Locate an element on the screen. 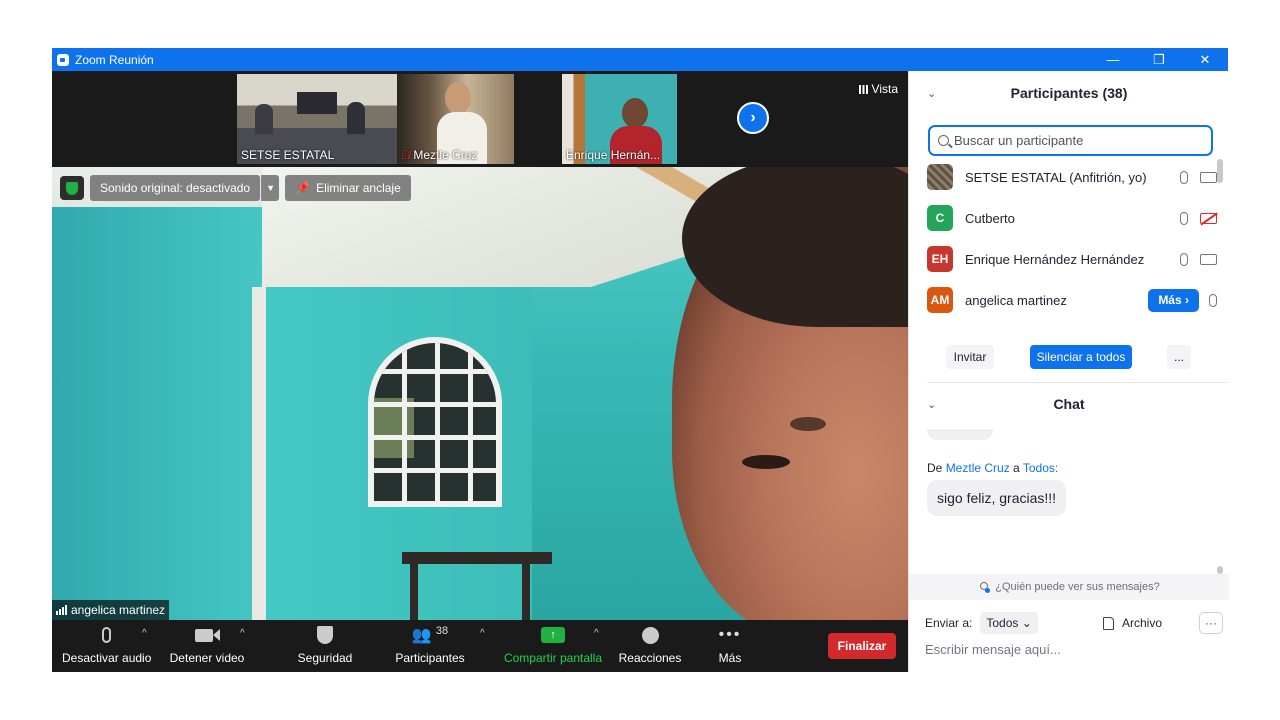 This screenshot has height=720, width=1280. original-sound-toggle: Sonido original: desactivado is located at coordinates (175, 188).